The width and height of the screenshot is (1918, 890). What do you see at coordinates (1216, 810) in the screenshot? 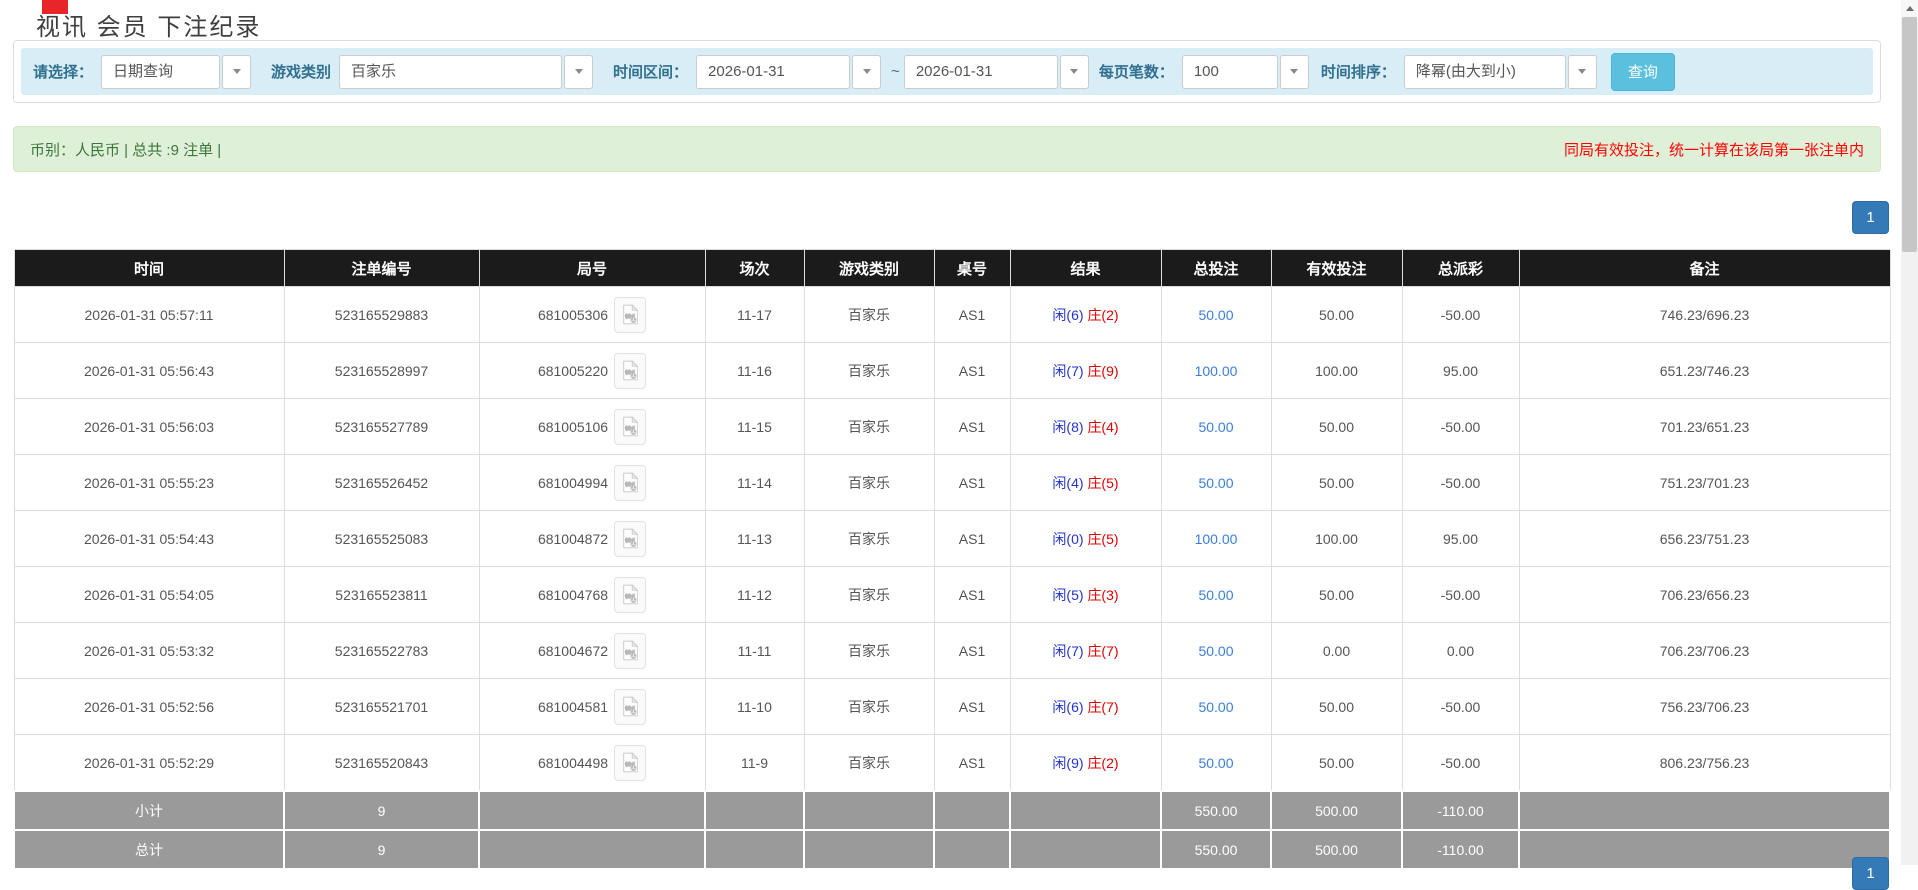
I see `footer-total-bet: 550.00` at bounding box center [1216, 810].